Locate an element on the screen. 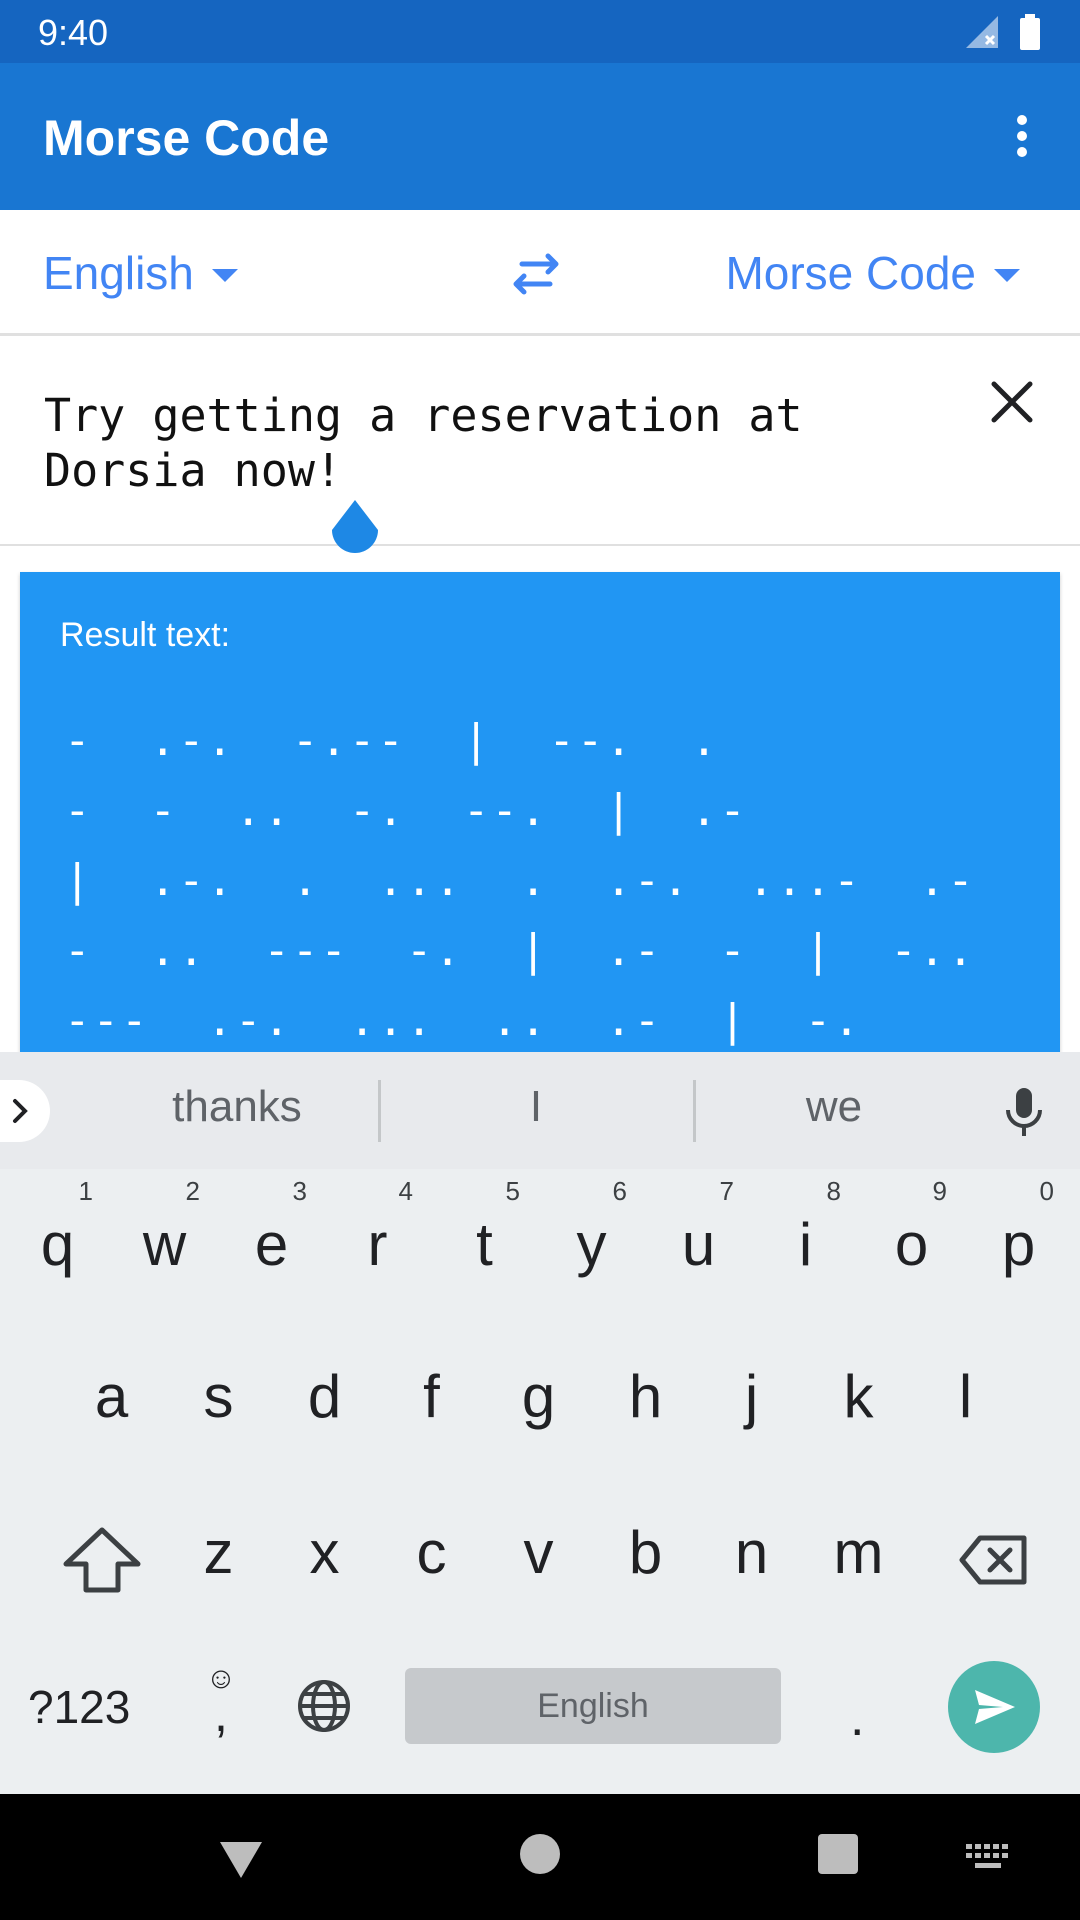 The height and width of the screenshot is (1920, 1080). key-q: 1q is located at coordinates (57, 1227).